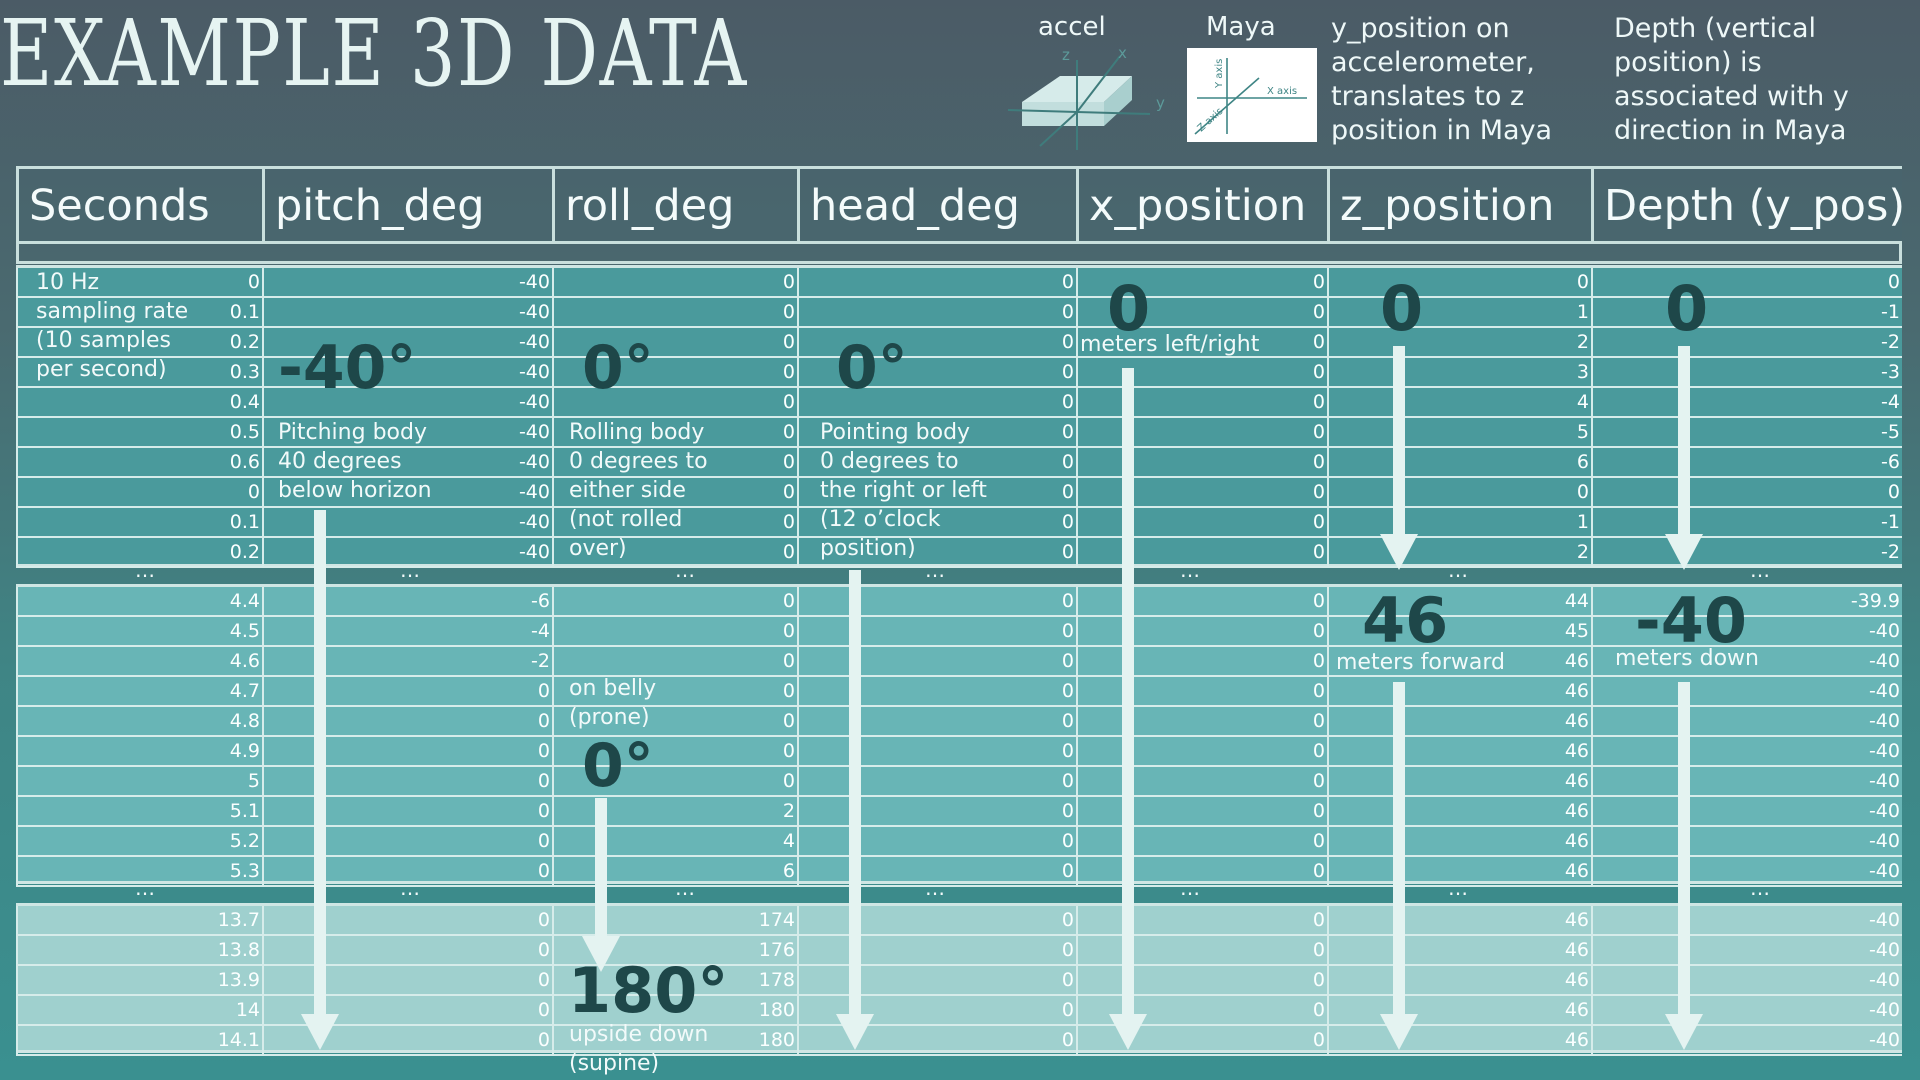 Image resolution: width=1920 pixels, height=1080 pixels. Describe the element at coordinates (1755, 206) in the screenshot. I see `header-label: Depth (y_pos)` at that location.